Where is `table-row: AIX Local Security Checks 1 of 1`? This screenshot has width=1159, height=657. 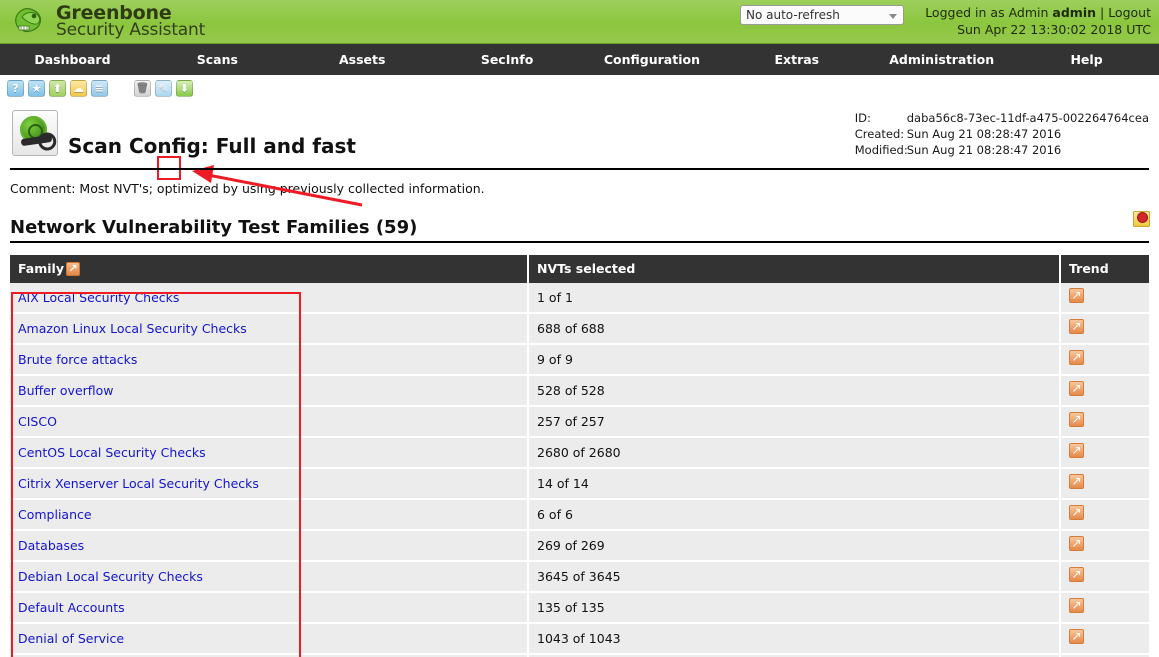 table-row: AIX Local Security Checks 1 of 1 is located at coordinates (579, 298).